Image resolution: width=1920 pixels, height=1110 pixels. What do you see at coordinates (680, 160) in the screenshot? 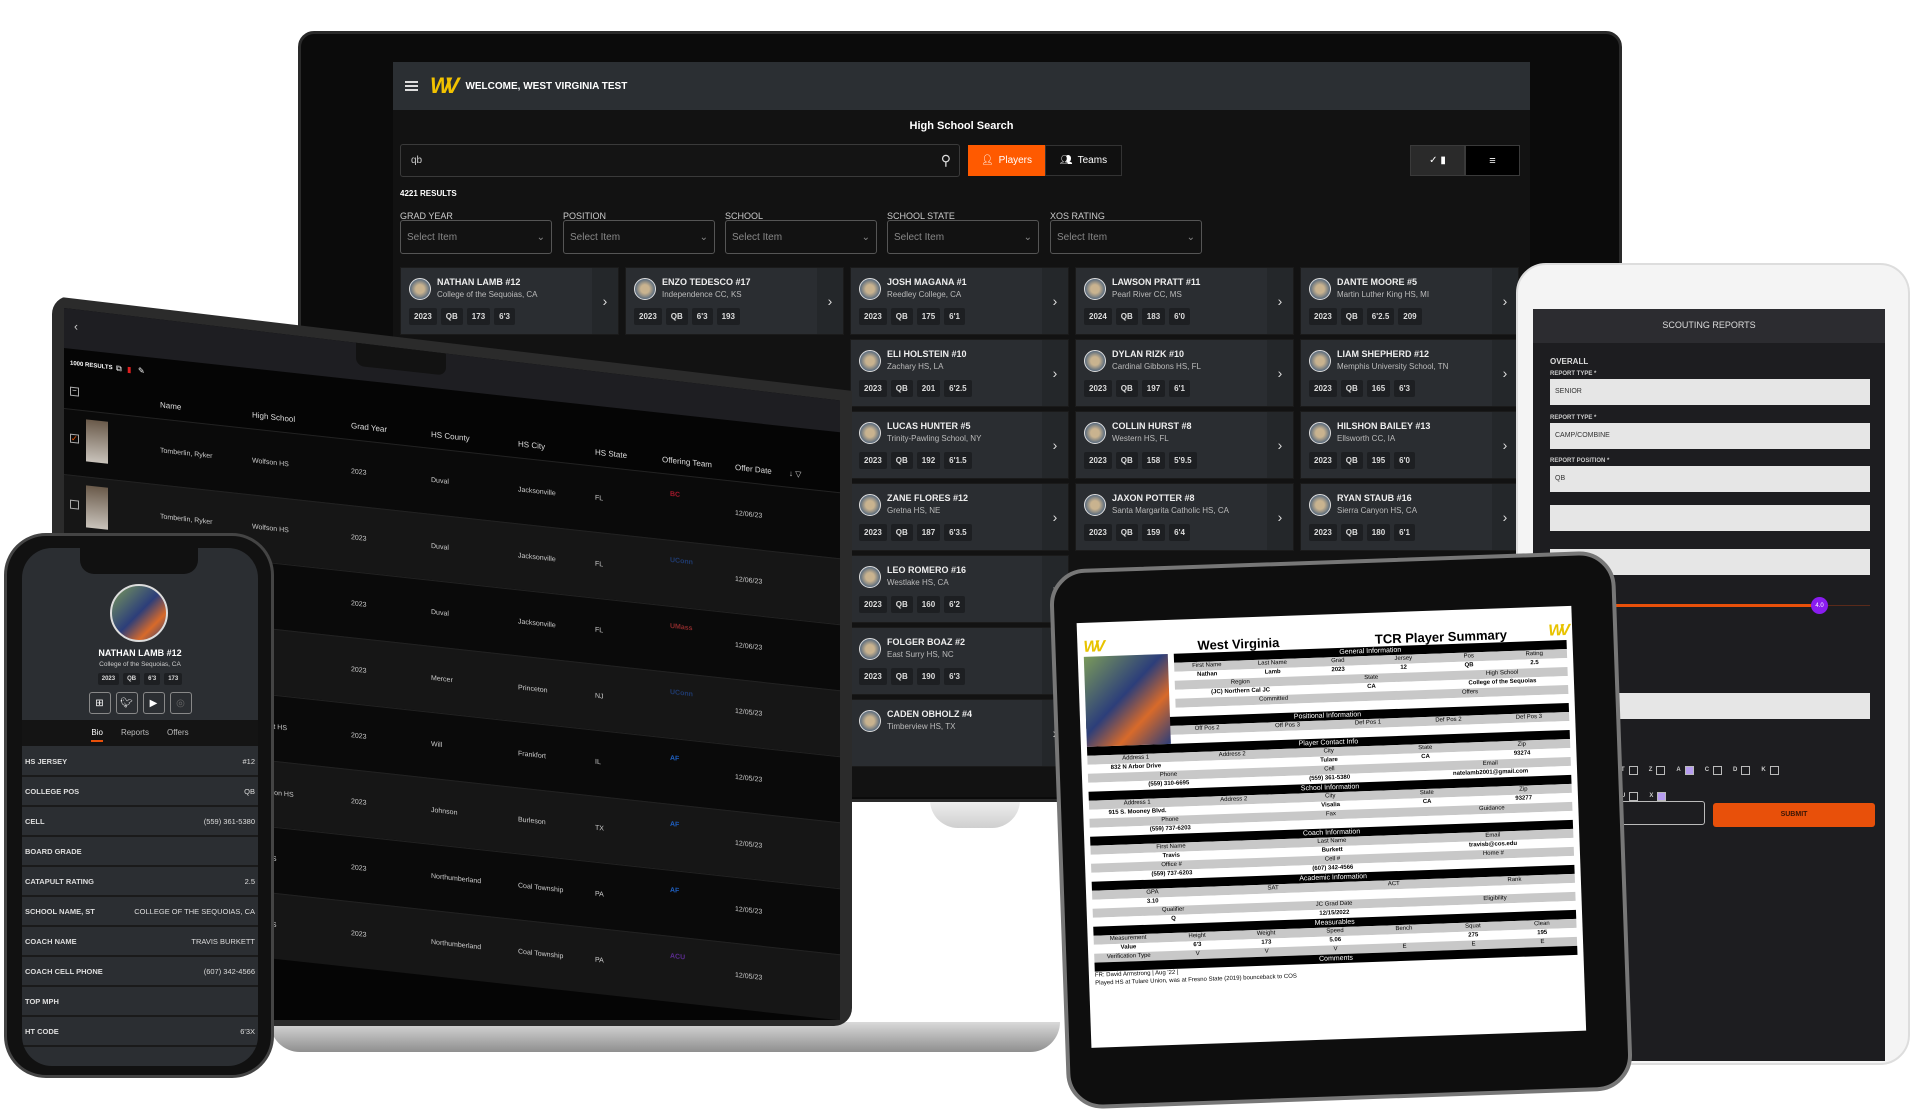
I see `search-input: qb ⚲` at bounding box center [680, 160].